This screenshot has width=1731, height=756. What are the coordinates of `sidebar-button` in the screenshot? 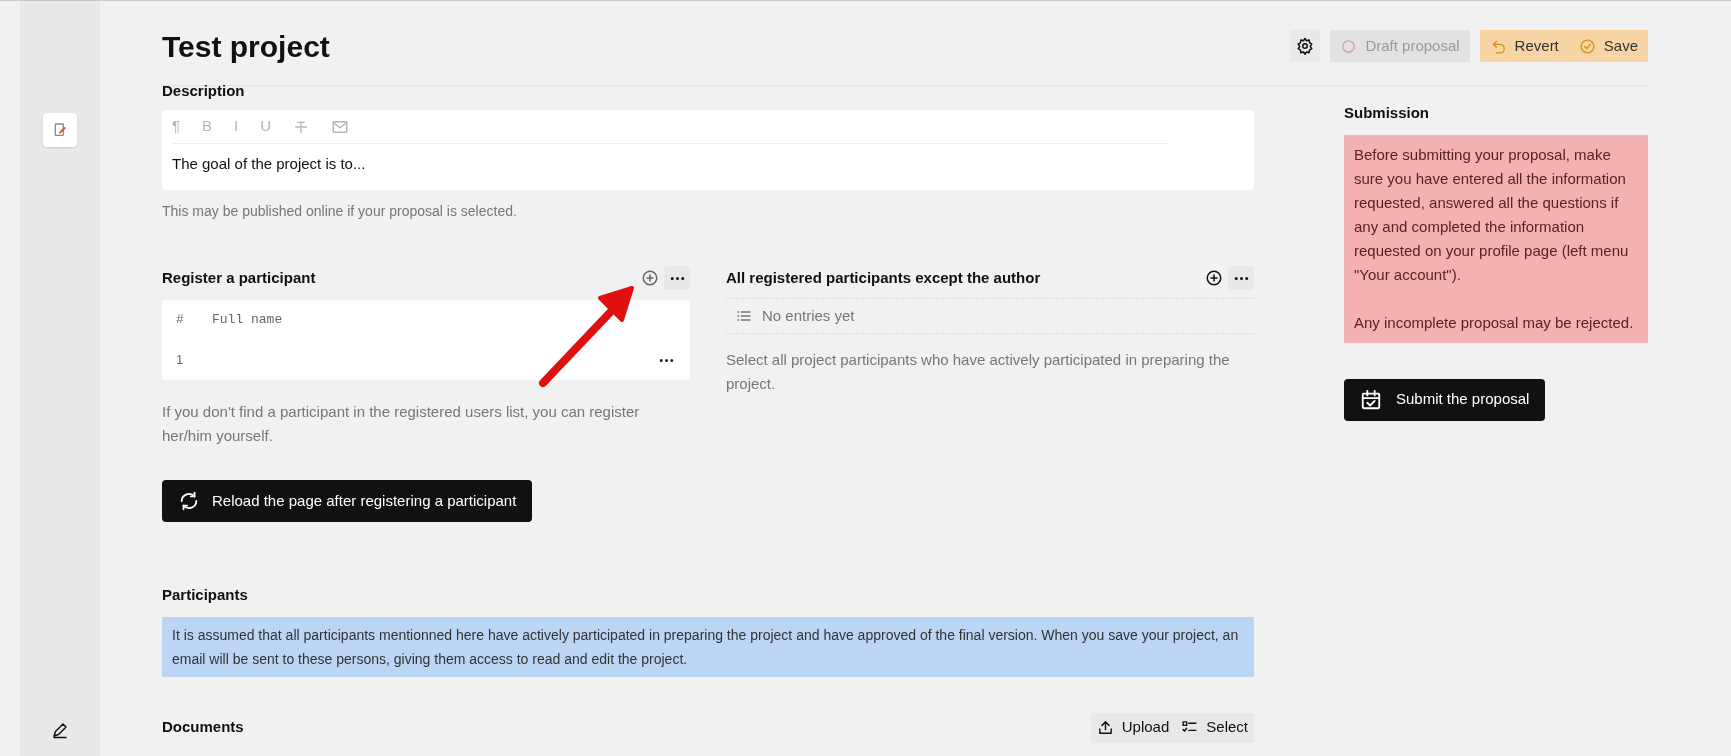 It's located at (60, 130).